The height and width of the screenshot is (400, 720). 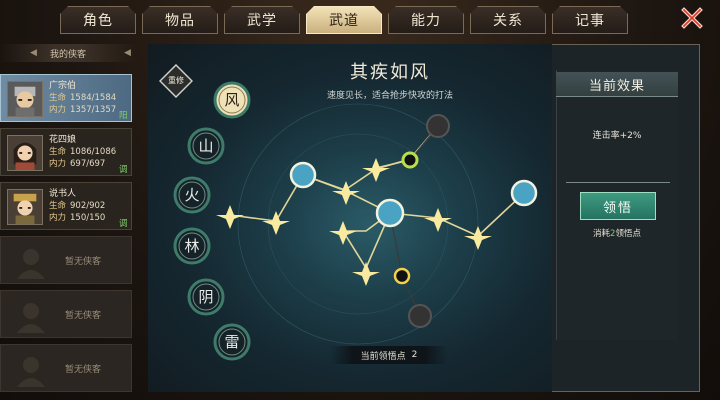 I want to click on effect-description: 连击率+2%, so click(x=617, y=136).